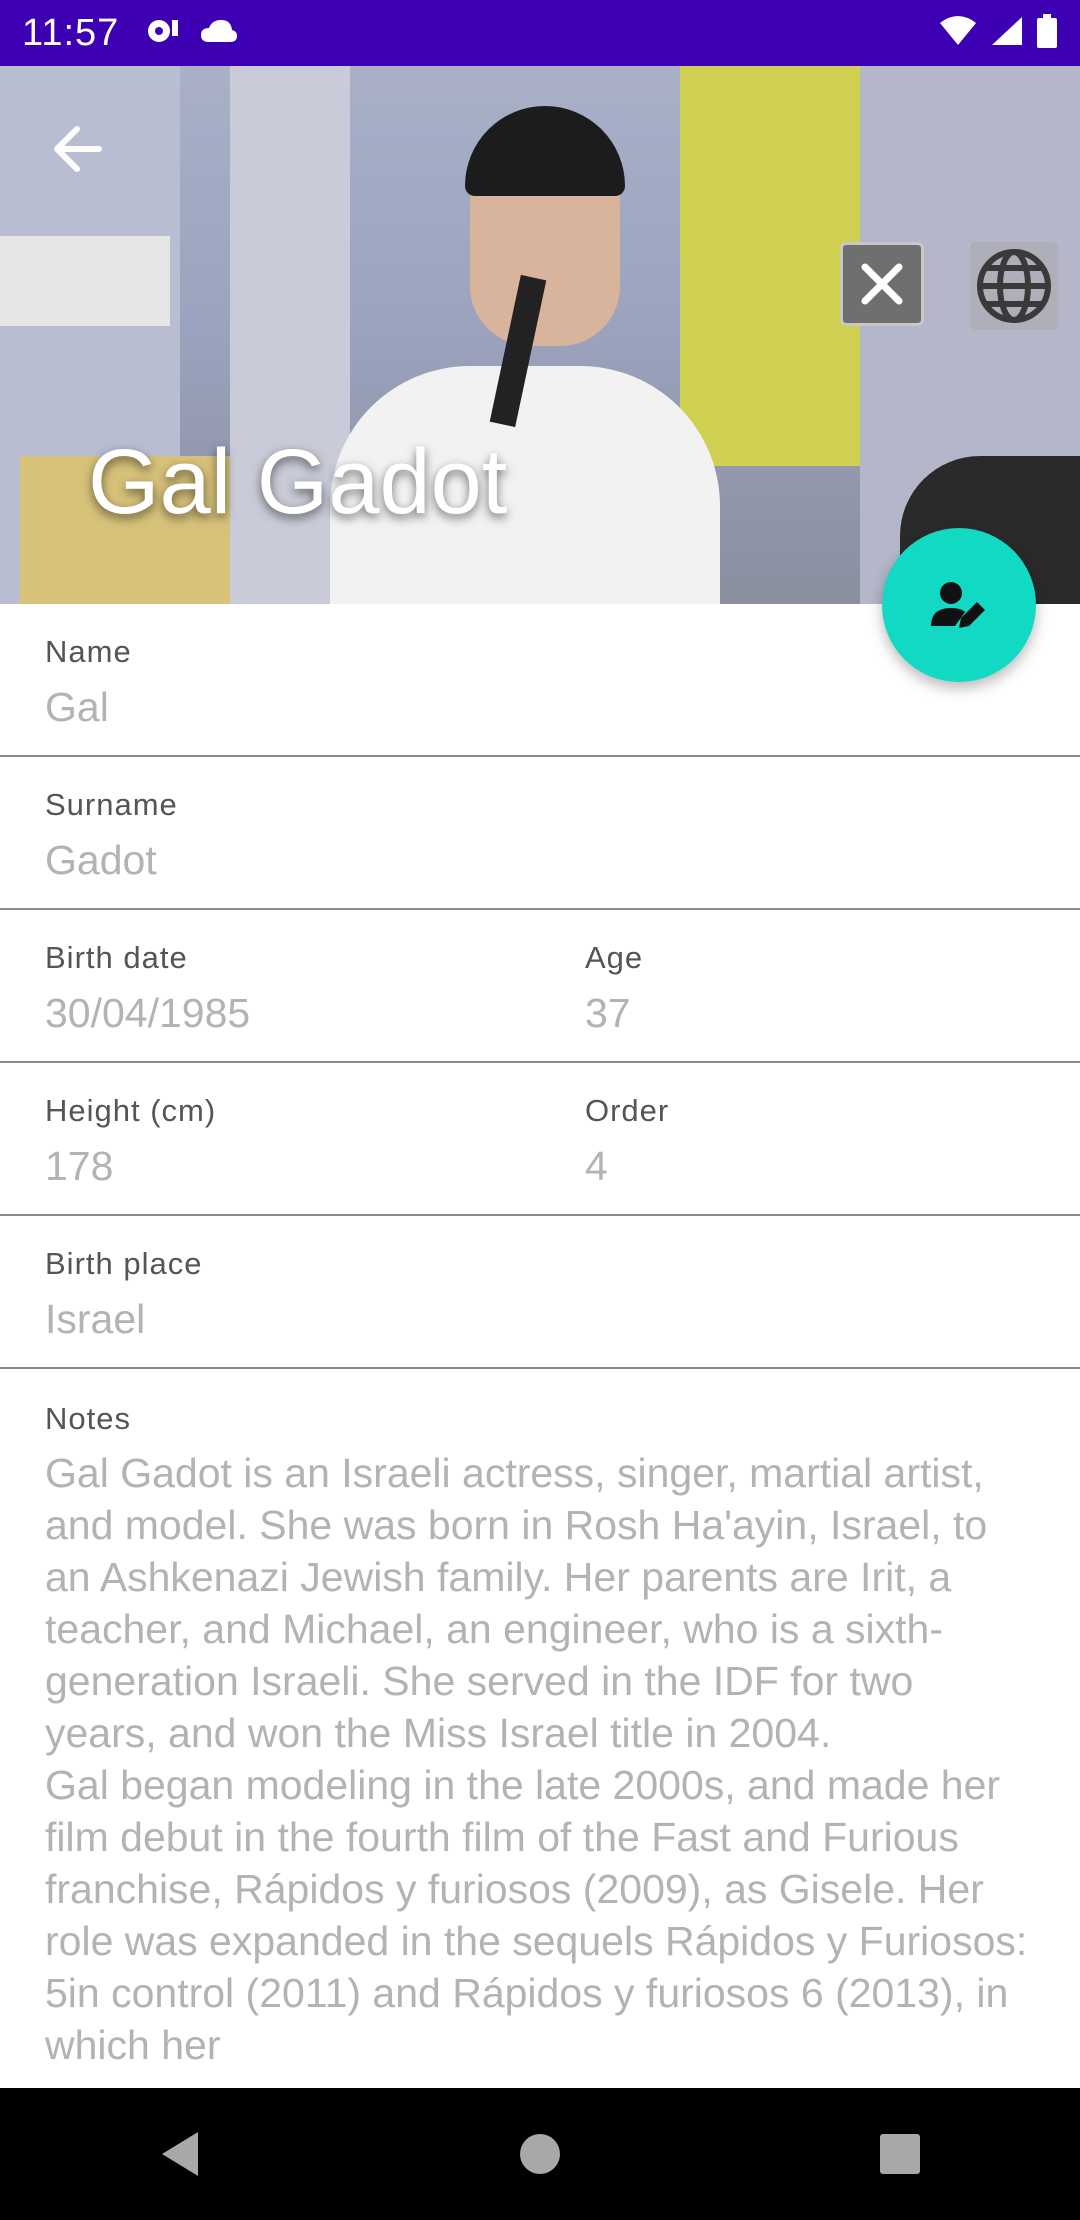  What do you see at coordinates (77, 707) in the screenshot?
I see `field-value: Gal` at bounding box center [77, 707].